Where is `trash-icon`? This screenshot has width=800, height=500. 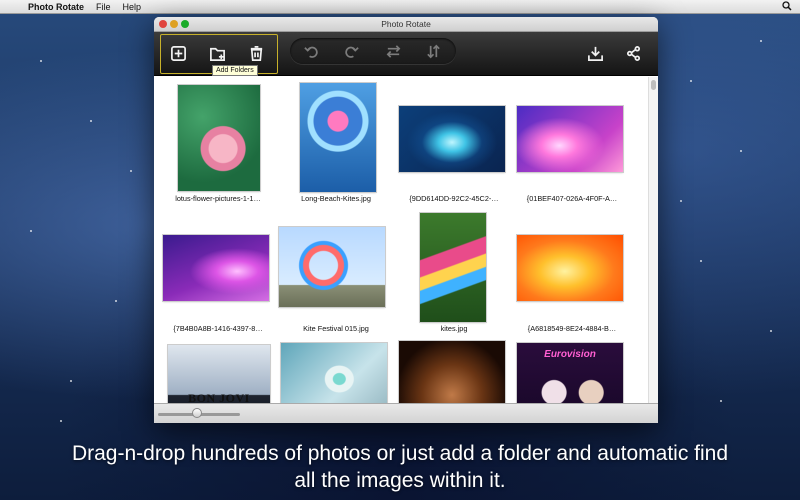
trash-icon is located at coordinates (256, 53).